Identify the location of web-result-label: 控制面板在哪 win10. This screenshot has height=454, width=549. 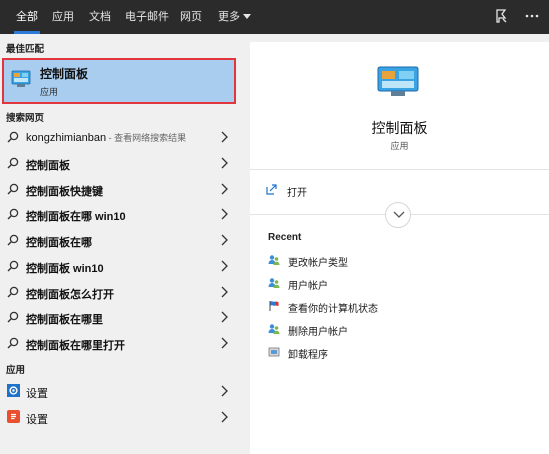
(76, 217).